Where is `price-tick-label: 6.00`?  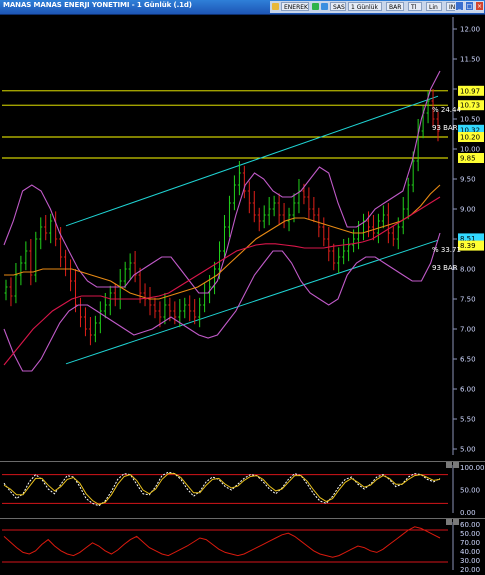
price-tick-label: 6.00 is located at coordinates (468, 390).